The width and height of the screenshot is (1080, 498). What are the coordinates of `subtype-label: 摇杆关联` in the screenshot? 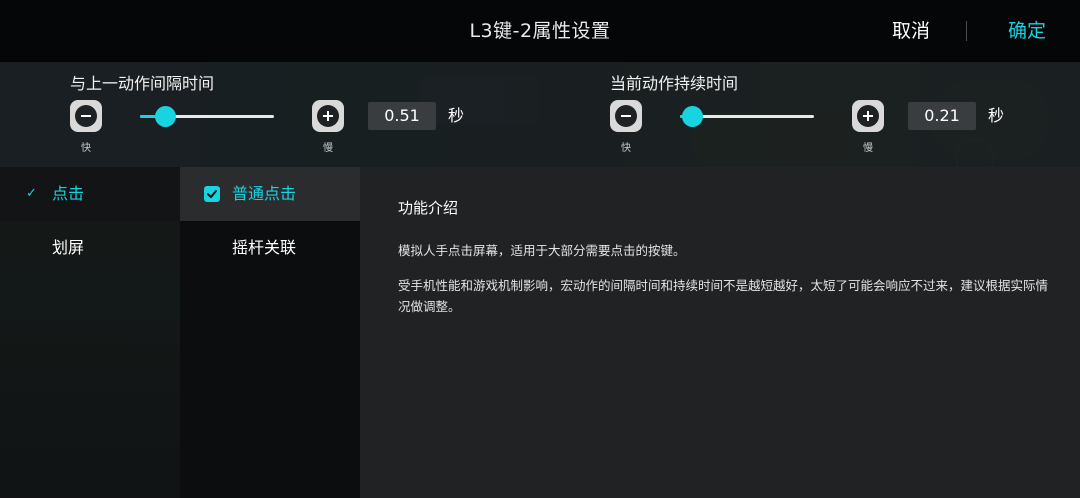 It's located at (264, 247).